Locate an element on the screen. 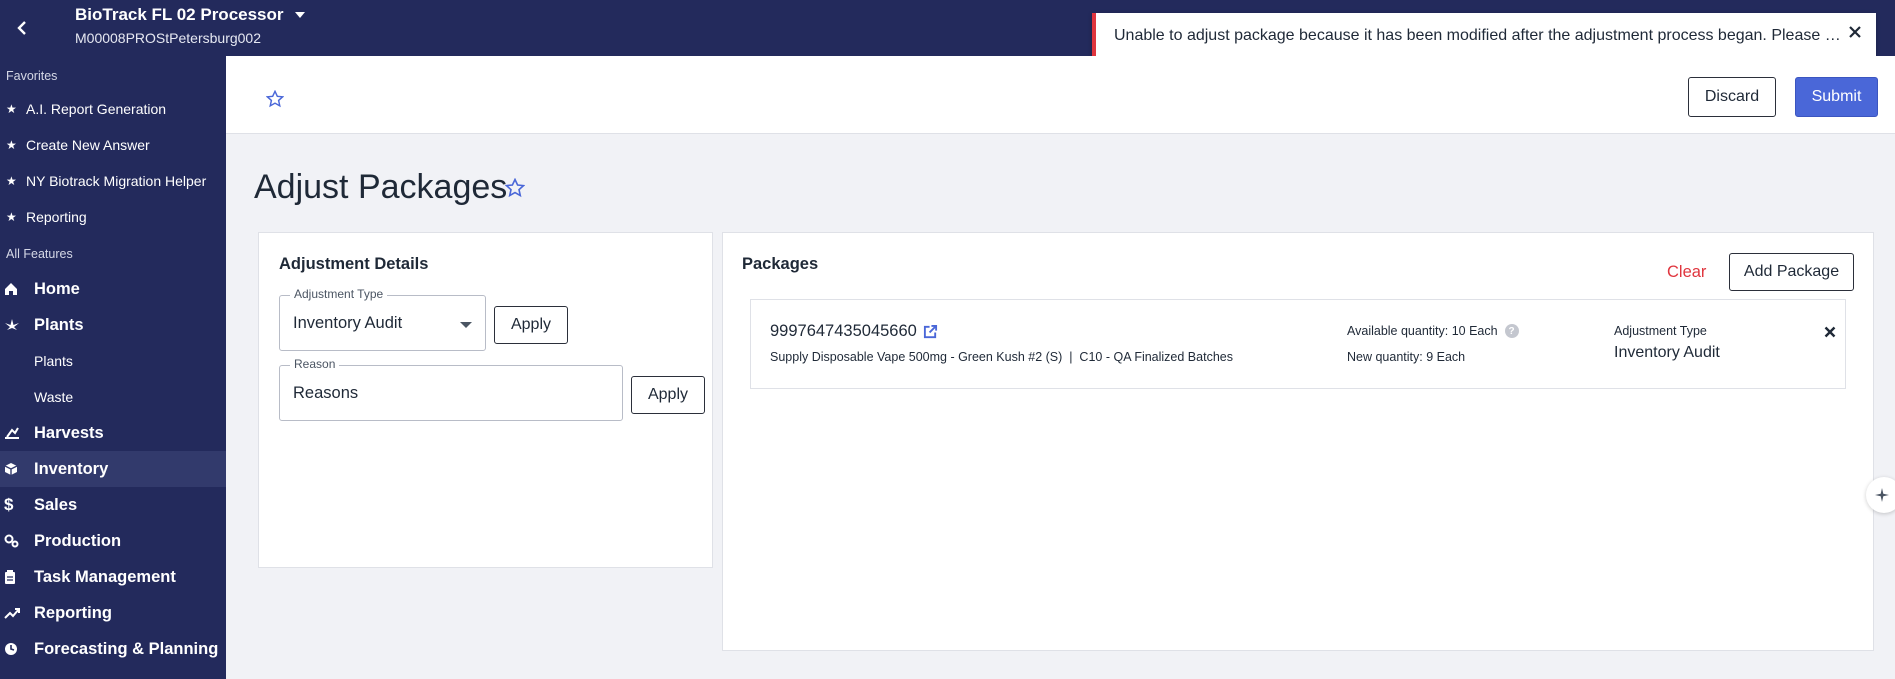  sidebar-item-harvests: Harvests is located at coordinates (113, 433).